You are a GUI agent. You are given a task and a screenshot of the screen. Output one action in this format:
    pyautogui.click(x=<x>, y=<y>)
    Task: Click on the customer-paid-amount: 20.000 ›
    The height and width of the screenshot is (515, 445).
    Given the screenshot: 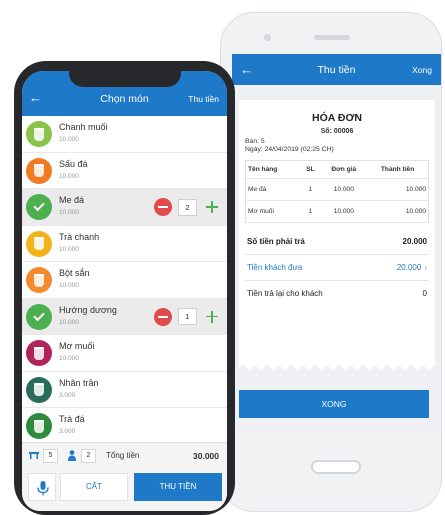 What is the action you would take?
    pyautogui.click(x=412, y=267)
    